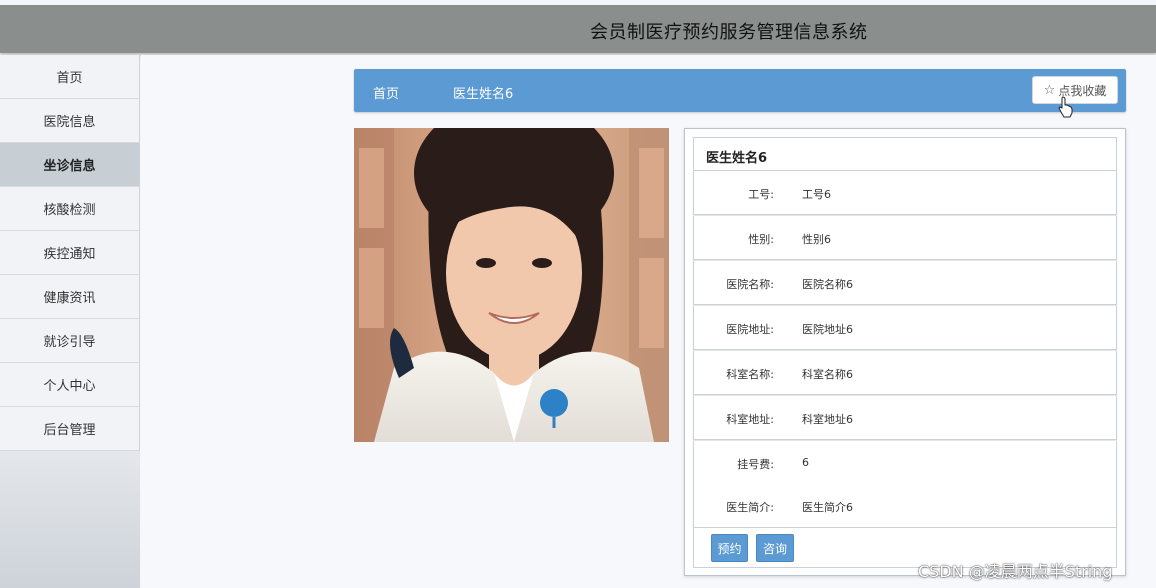 The width and height of the screenshot is (1156, 588). What do you see at coordinates (755, 464) in the screenshot?
I see `detail-label: 挂号费:` at bounding box center [755, 464].